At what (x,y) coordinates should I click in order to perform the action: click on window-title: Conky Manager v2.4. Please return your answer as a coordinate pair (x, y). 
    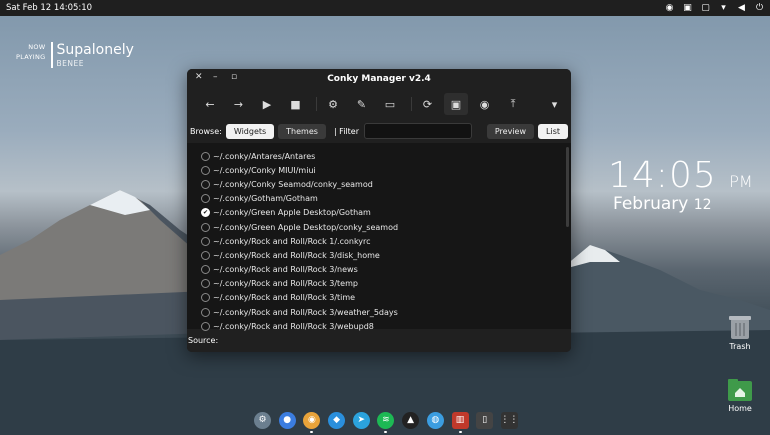
    Looking at the image, I should click on (379, 79).